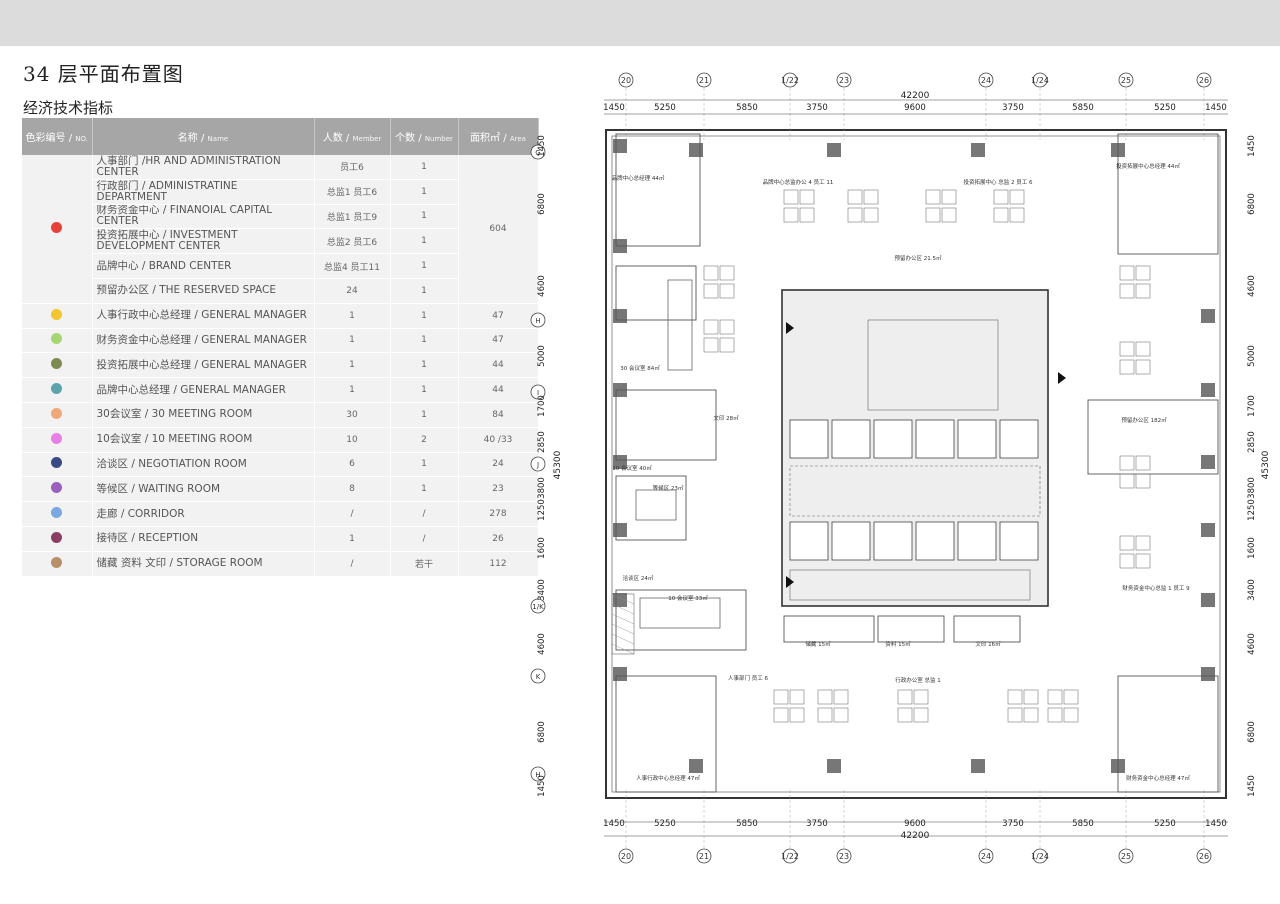  I want to click on dim-left: 3800, so click(542, 488).